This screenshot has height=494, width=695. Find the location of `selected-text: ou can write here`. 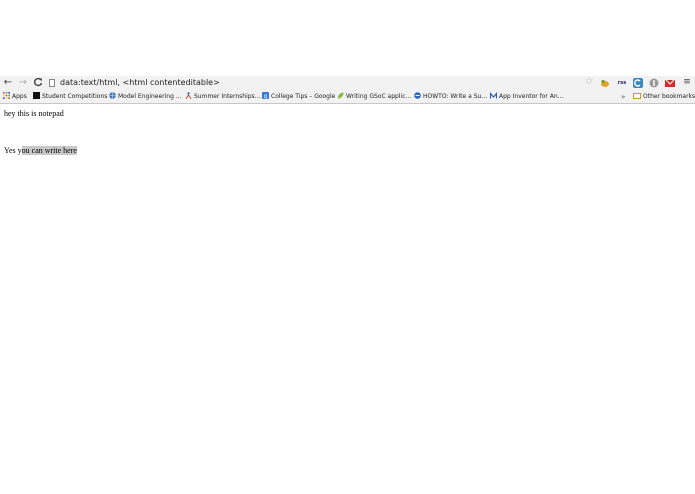

selected-text: ou can write here is located at coordinates (49, 150).